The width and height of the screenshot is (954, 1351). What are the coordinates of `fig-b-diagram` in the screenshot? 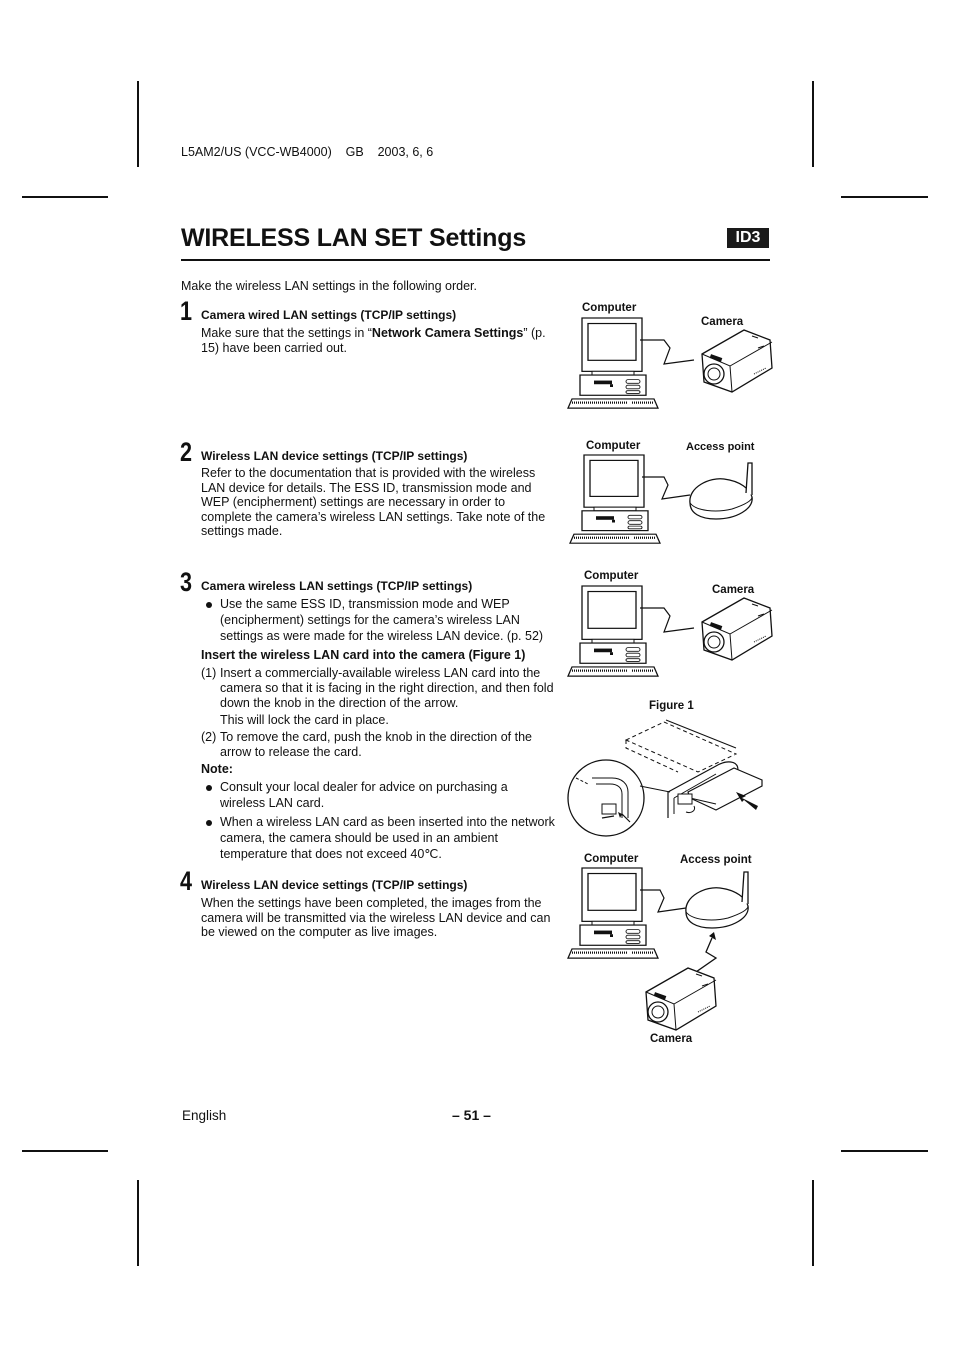 It's located at (660, 499).